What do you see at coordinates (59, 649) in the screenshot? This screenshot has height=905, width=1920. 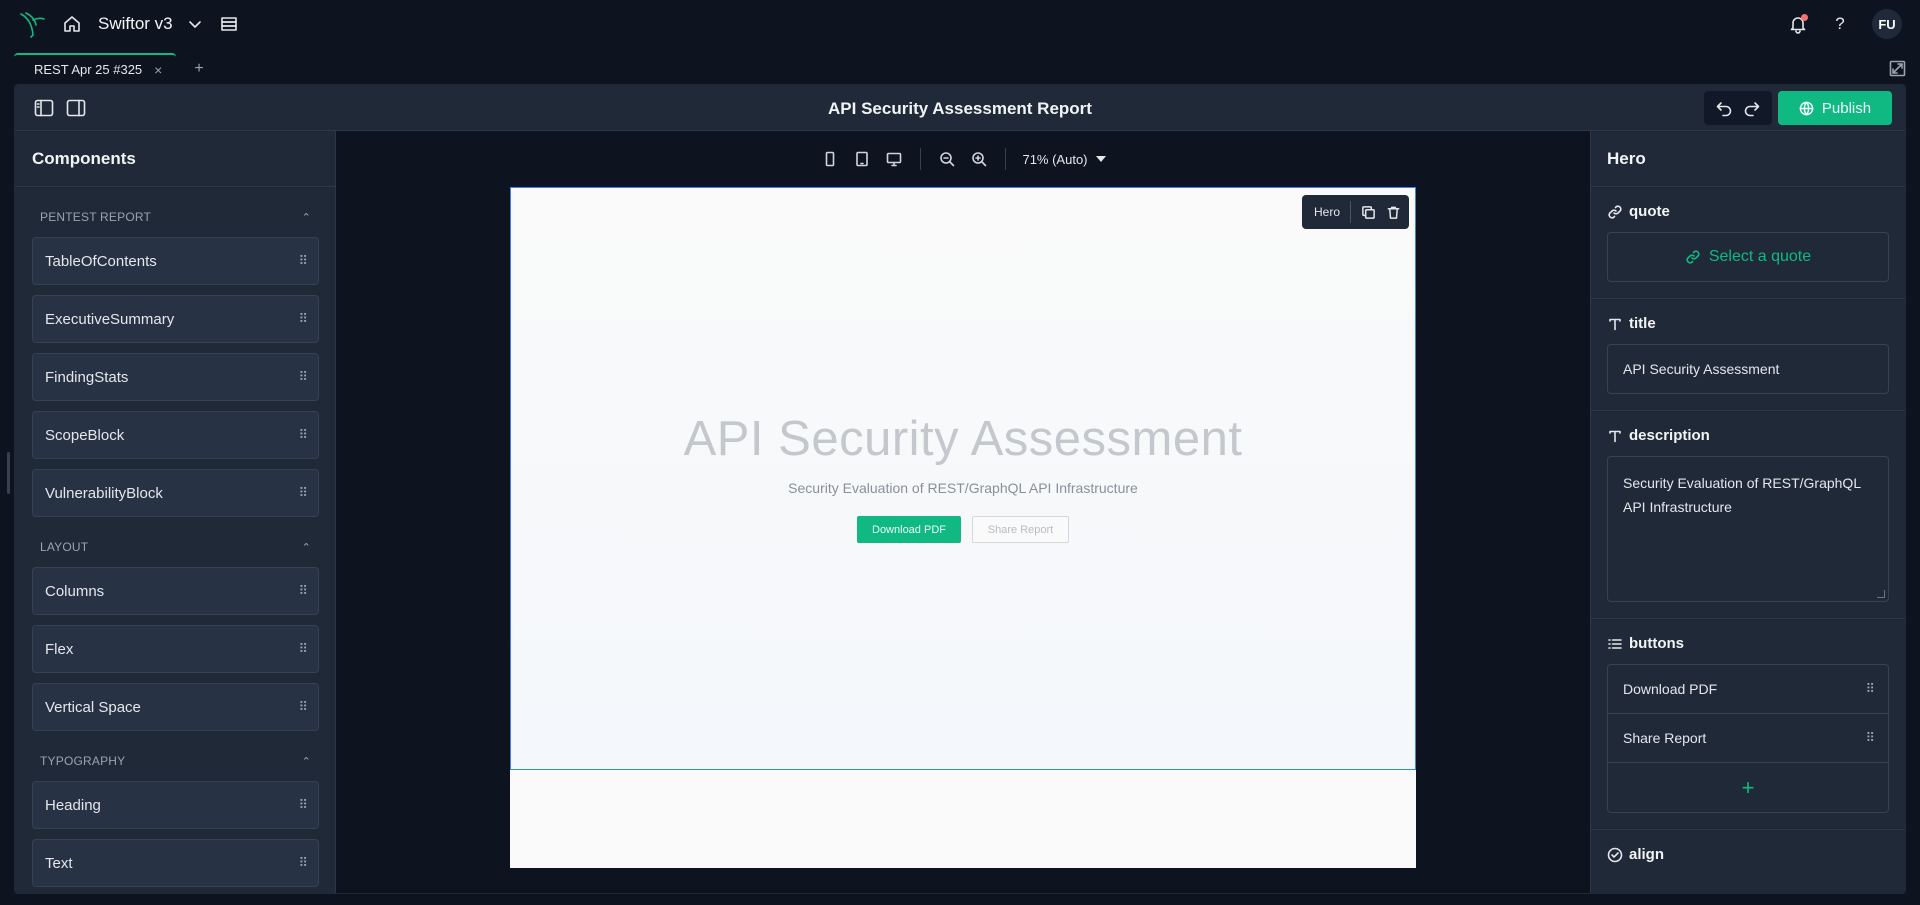 I see `component-label: Flex` at bounding box center [59, 649].